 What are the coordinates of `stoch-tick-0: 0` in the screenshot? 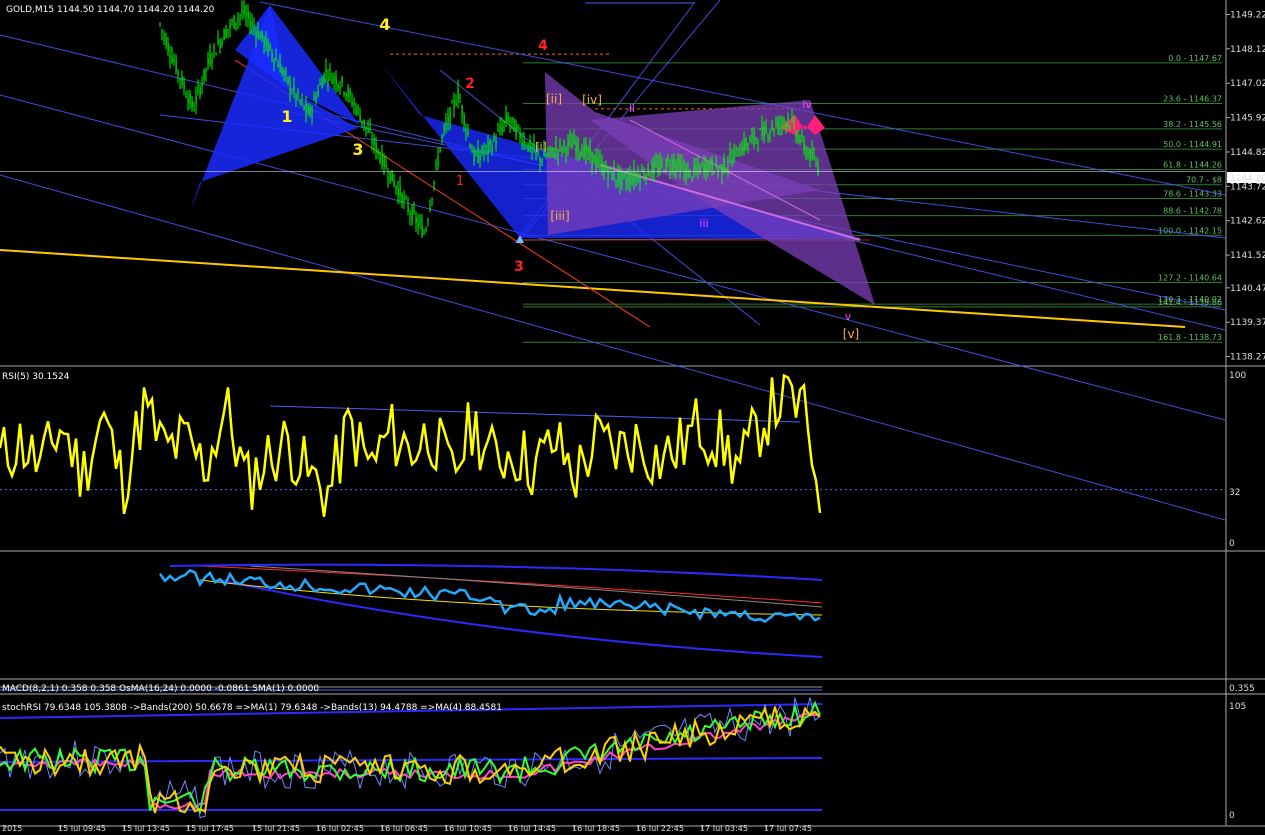 It's located at (1232, 816).